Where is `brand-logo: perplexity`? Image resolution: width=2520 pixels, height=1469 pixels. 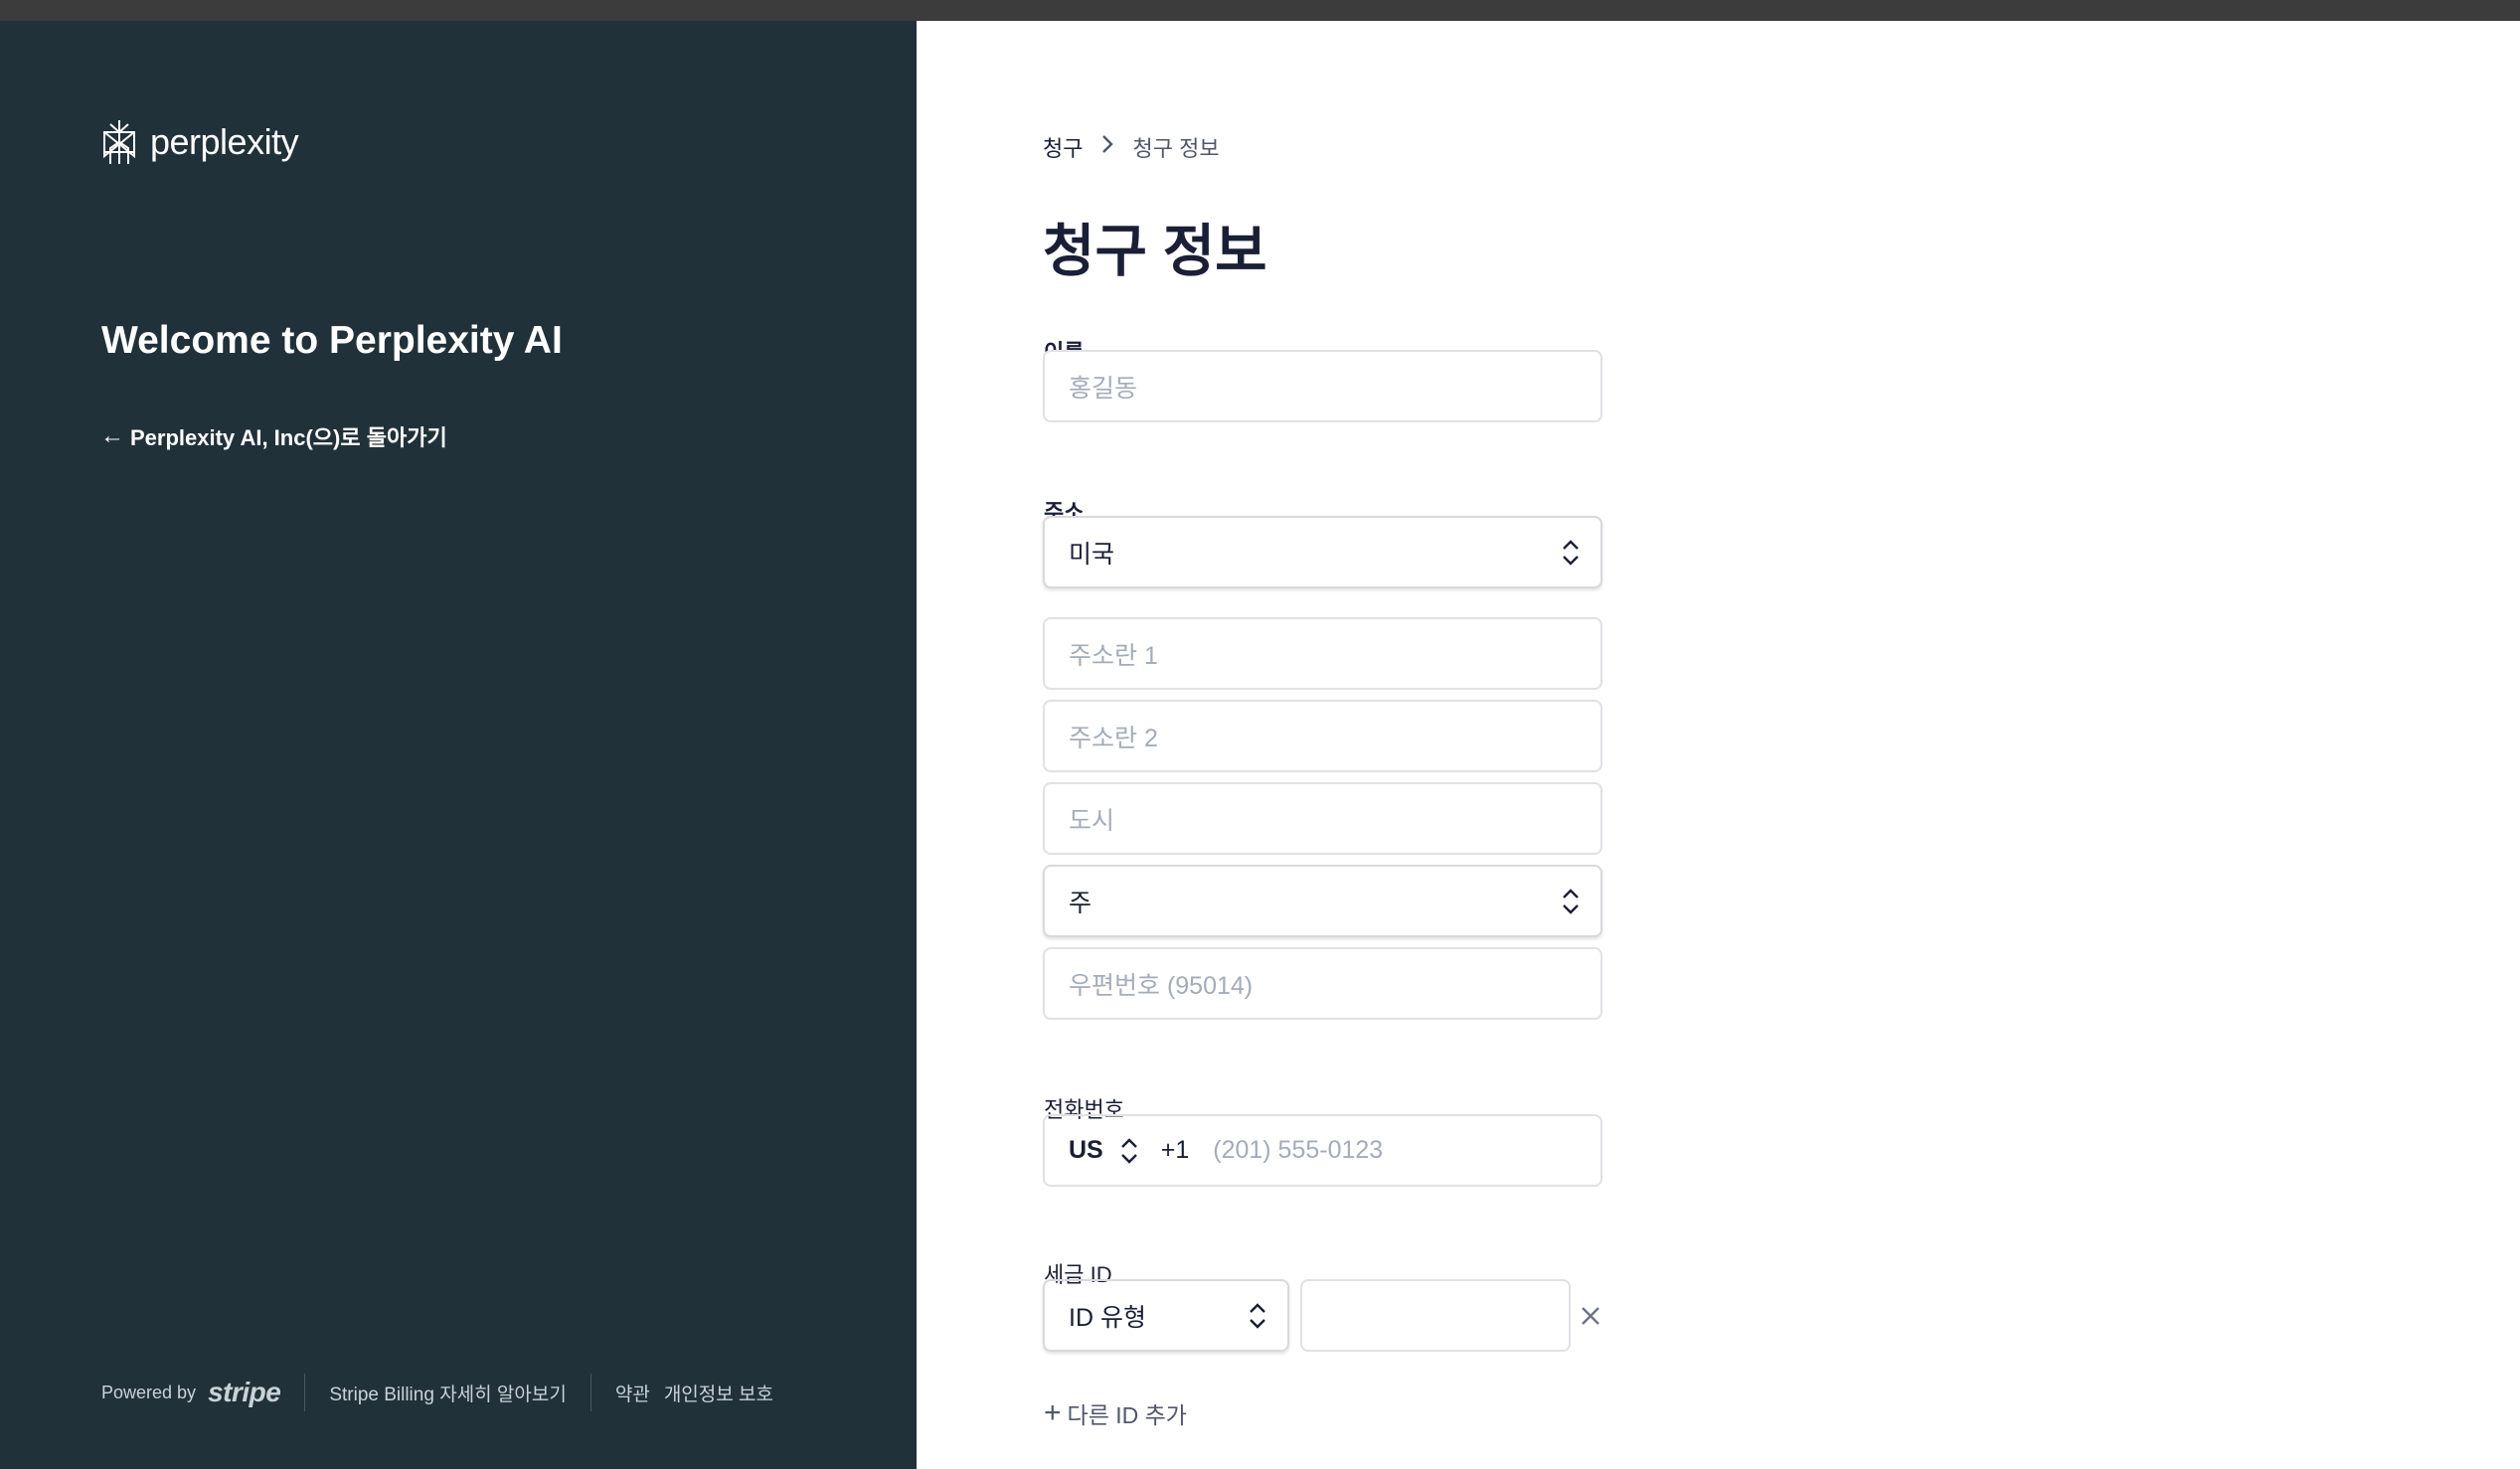
brand-logo: perplexity is located at coordinates (199, 142).